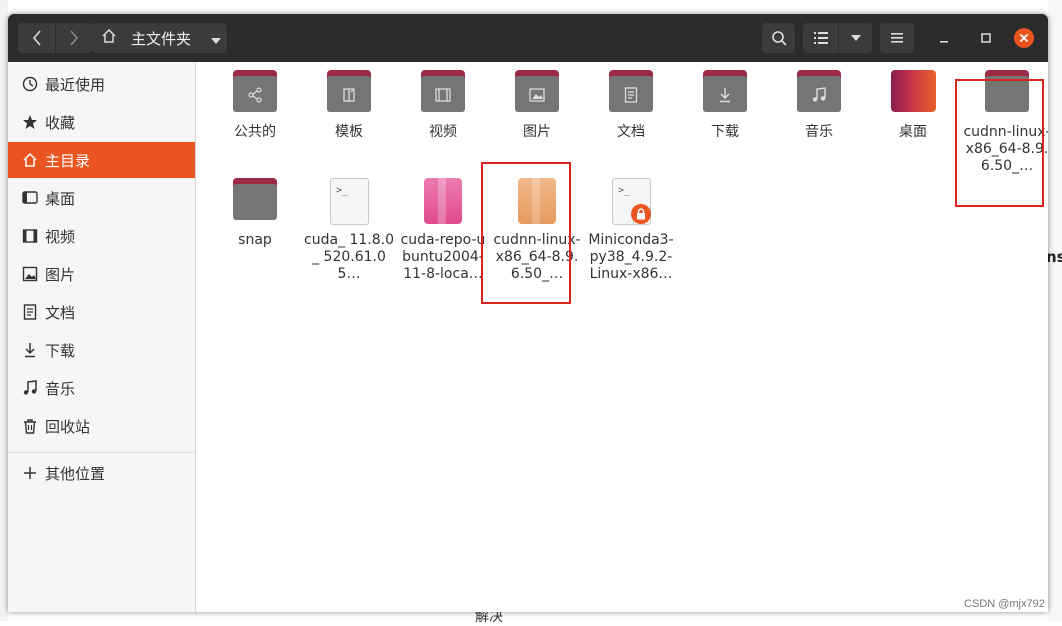 The width and height of the screenshot is (1062, 626). What do you see at coordinates (255, 213) in the screenshot?
I see `file-item: snap` at bounding box center [255, 213].